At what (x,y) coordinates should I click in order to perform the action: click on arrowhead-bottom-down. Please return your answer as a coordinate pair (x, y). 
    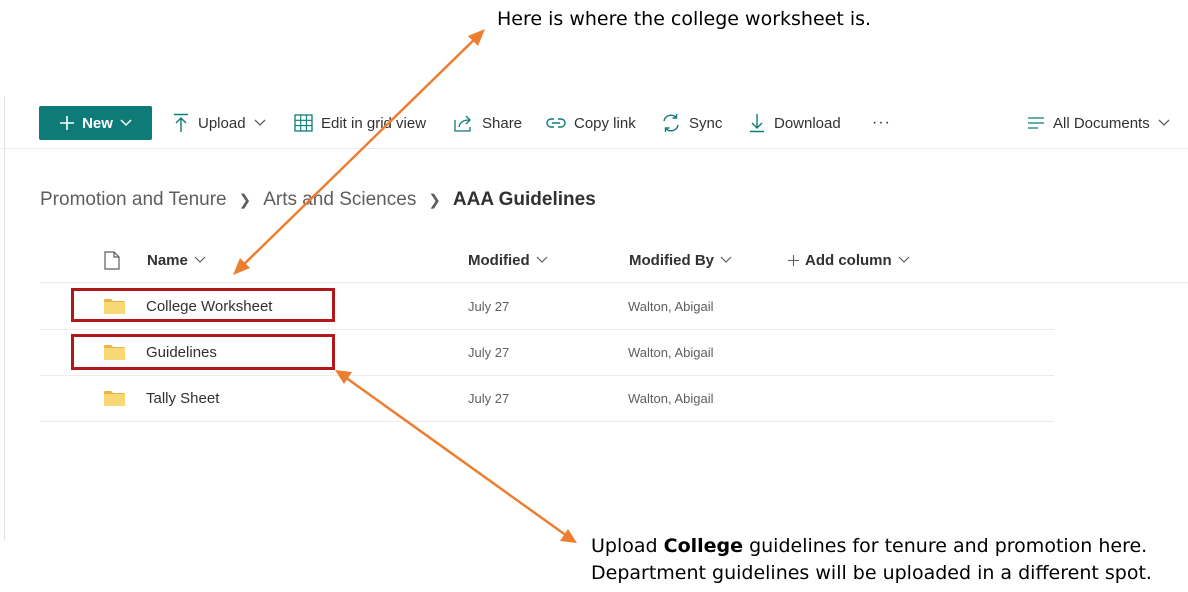
    Looking at the image, I should click on (568, 536).